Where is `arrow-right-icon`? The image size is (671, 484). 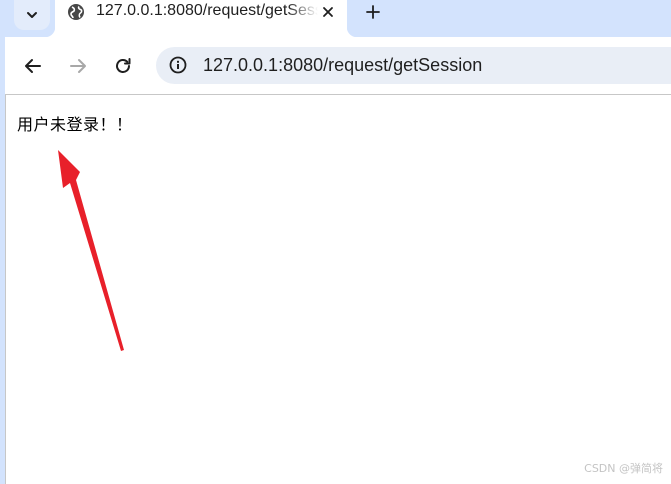 arrow-right-icon is located at coordinates (78, 66).